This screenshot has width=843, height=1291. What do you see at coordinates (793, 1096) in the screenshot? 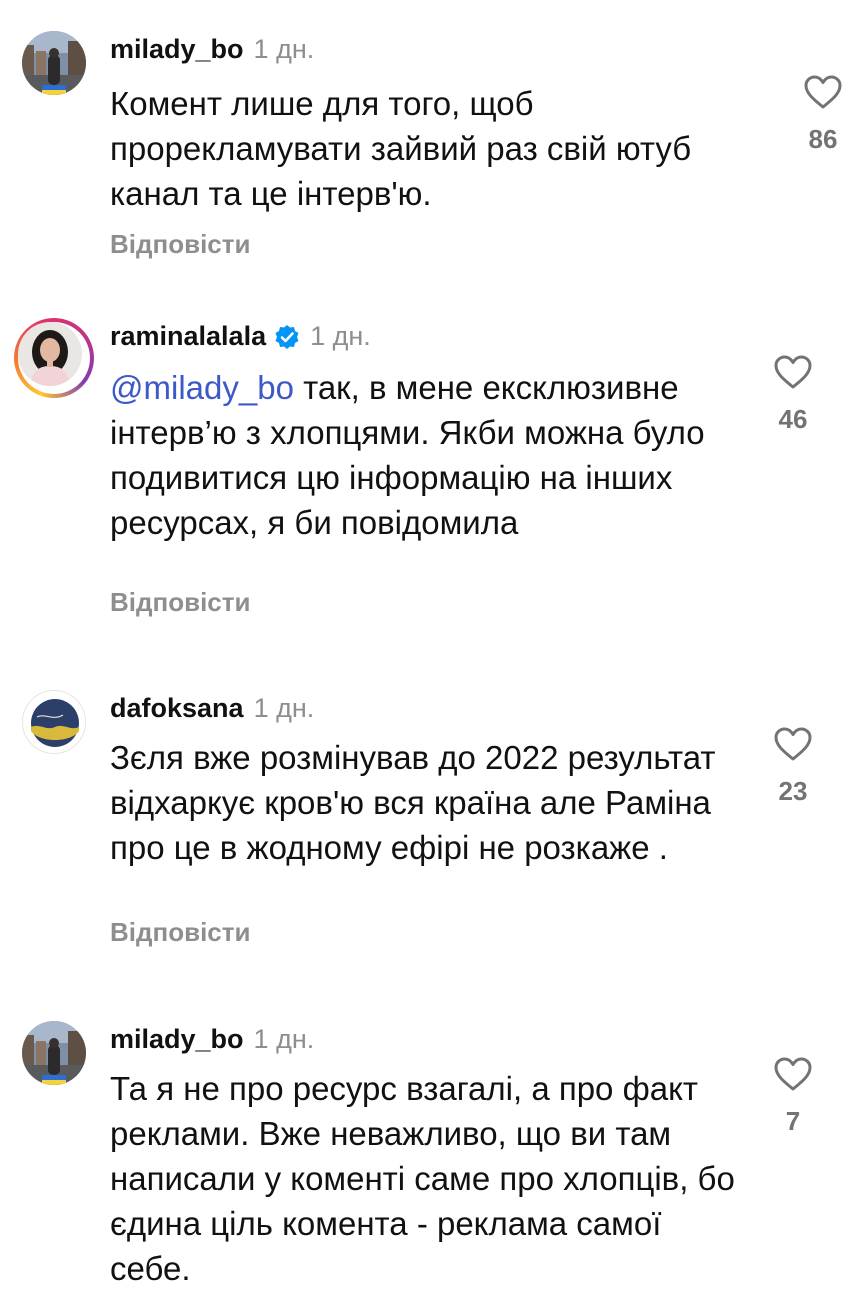
I see `like-button: 7` at bounding box center [793, 1096].